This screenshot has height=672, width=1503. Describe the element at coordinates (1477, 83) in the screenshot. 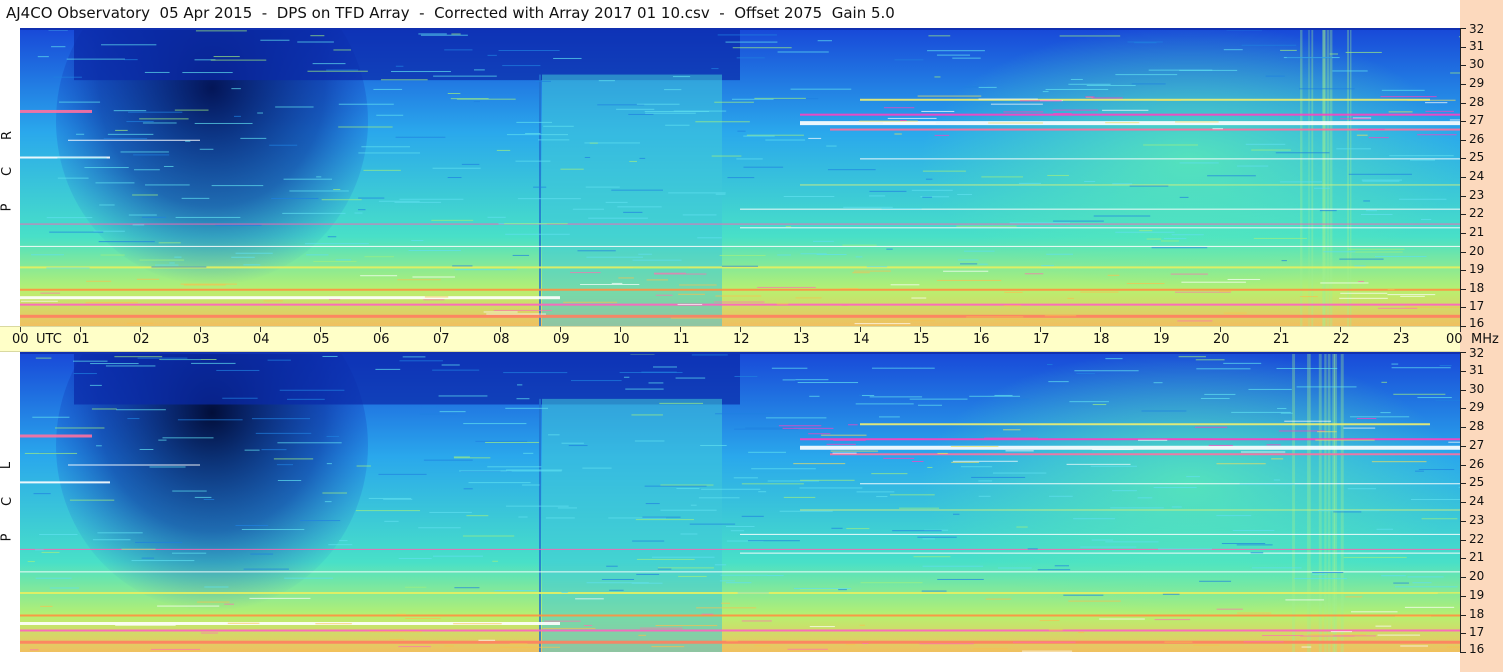

I see `frequency-tick-label: 29` at that location.